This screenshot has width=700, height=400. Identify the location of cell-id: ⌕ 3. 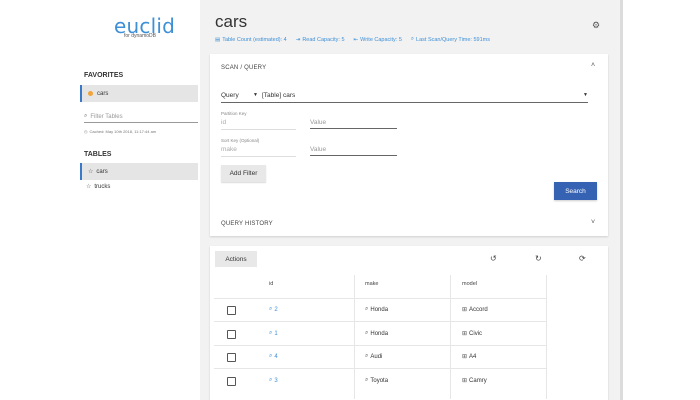
(273, 380).